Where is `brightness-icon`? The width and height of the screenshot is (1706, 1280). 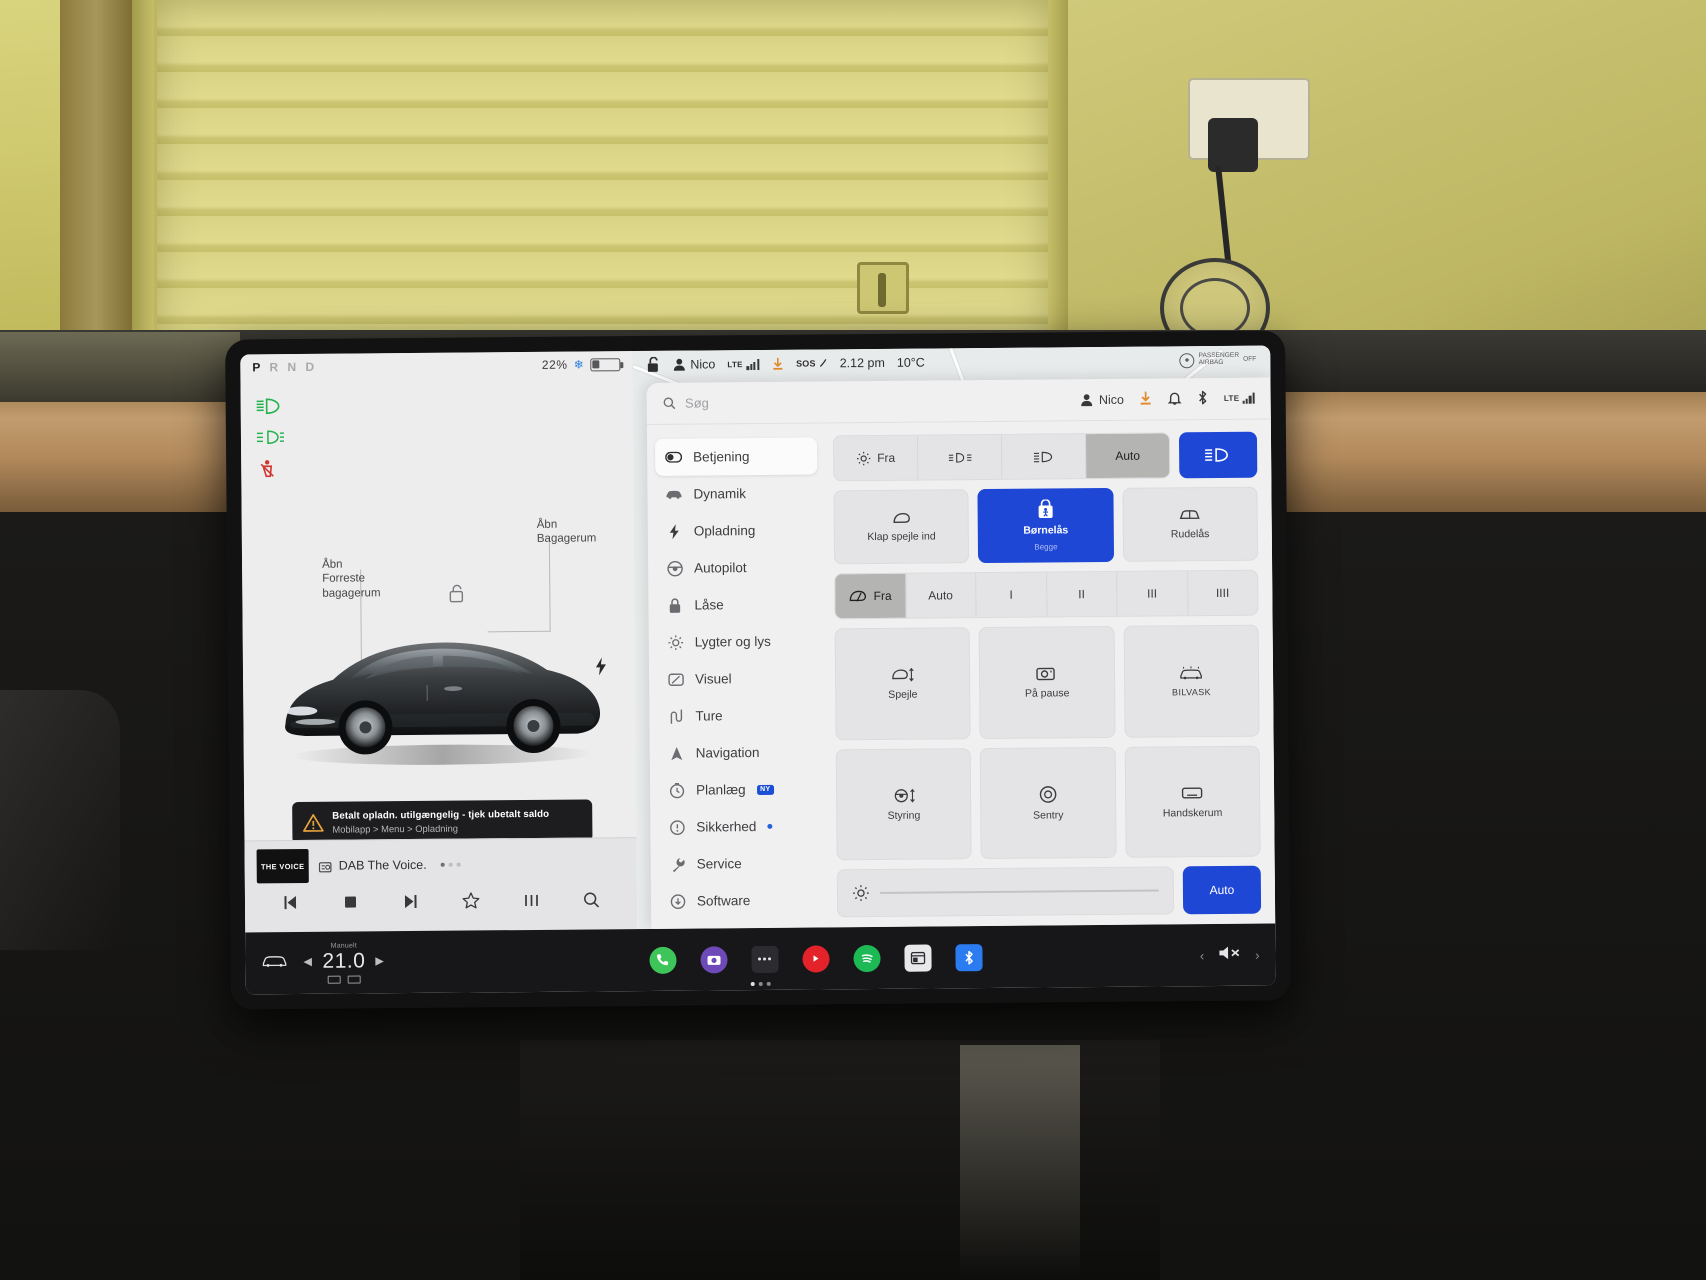 brightness-icon is located at coordinates (861, 893).